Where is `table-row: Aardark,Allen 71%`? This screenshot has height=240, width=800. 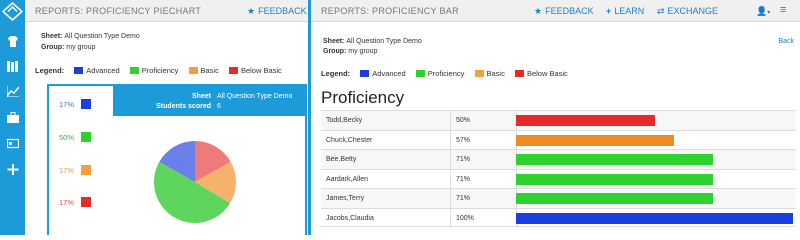 table-row: Aardark,Allen 71% is located at coordinates (558, 178).